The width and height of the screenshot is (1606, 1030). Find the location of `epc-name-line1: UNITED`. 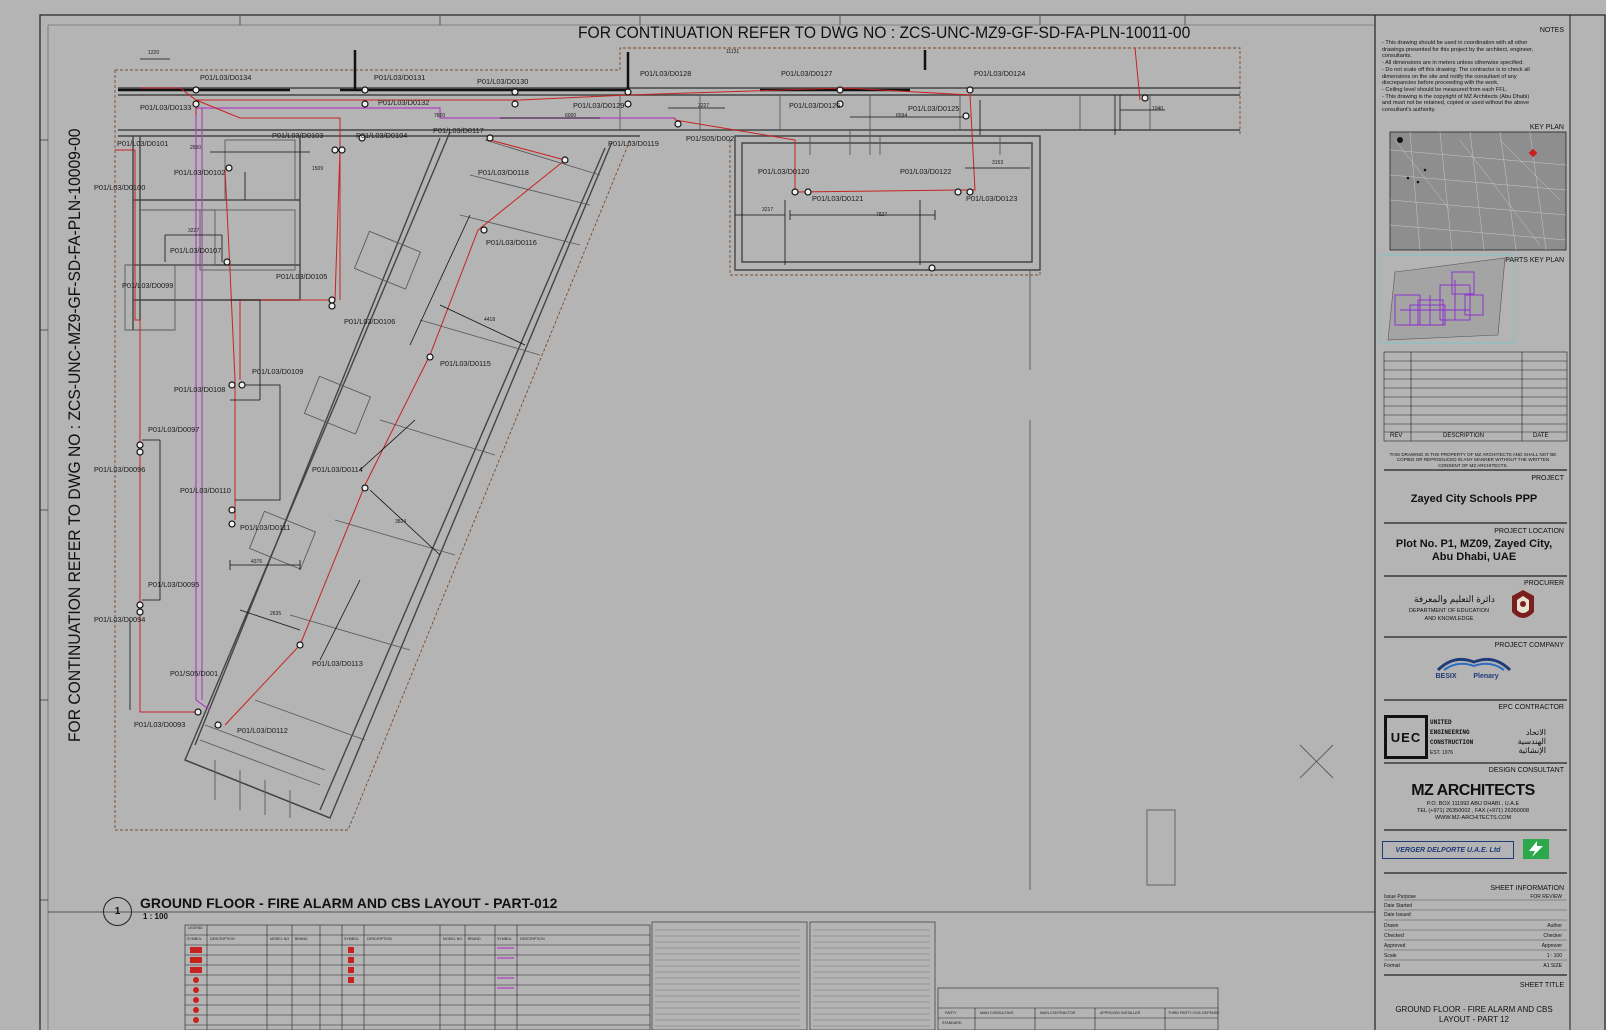

epc-name-line1: UNITED is located at coordinates (1441, 722).